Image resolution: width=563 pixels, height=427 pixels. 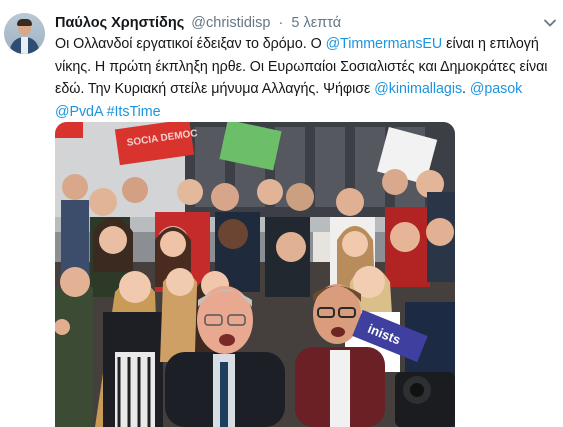 I want to click on avatar, so click(x=24, y=33).